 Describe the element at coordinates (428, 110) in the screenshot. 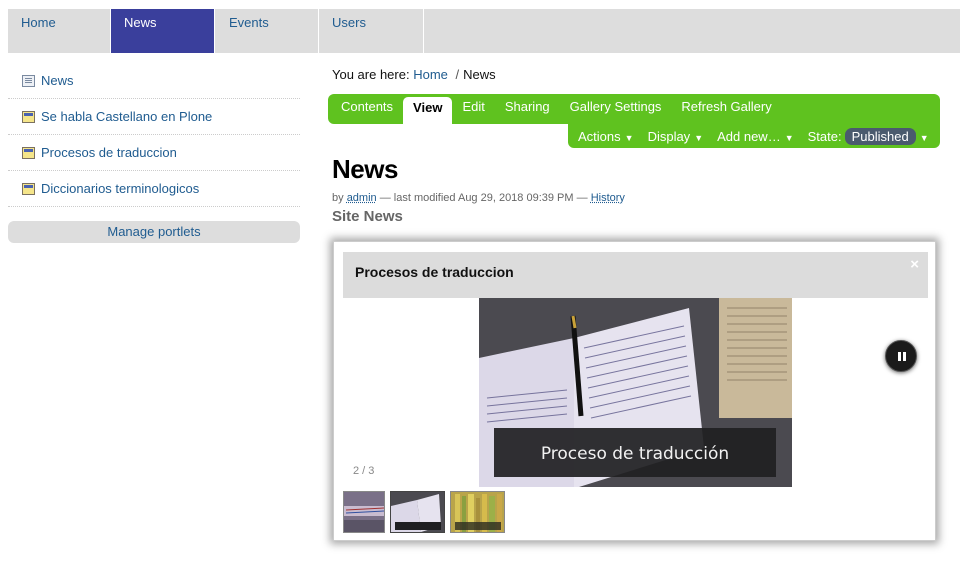

I see `tab-view: View` at that location.